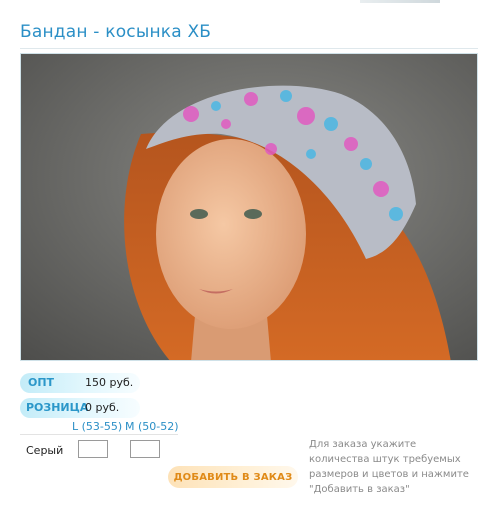 This screenshot has width=478, height=508. What do you see at coordinates (41, 382) in the screenshot?
I see `wholesale-price-label: ОПТ` at bounding box center [41, 382].